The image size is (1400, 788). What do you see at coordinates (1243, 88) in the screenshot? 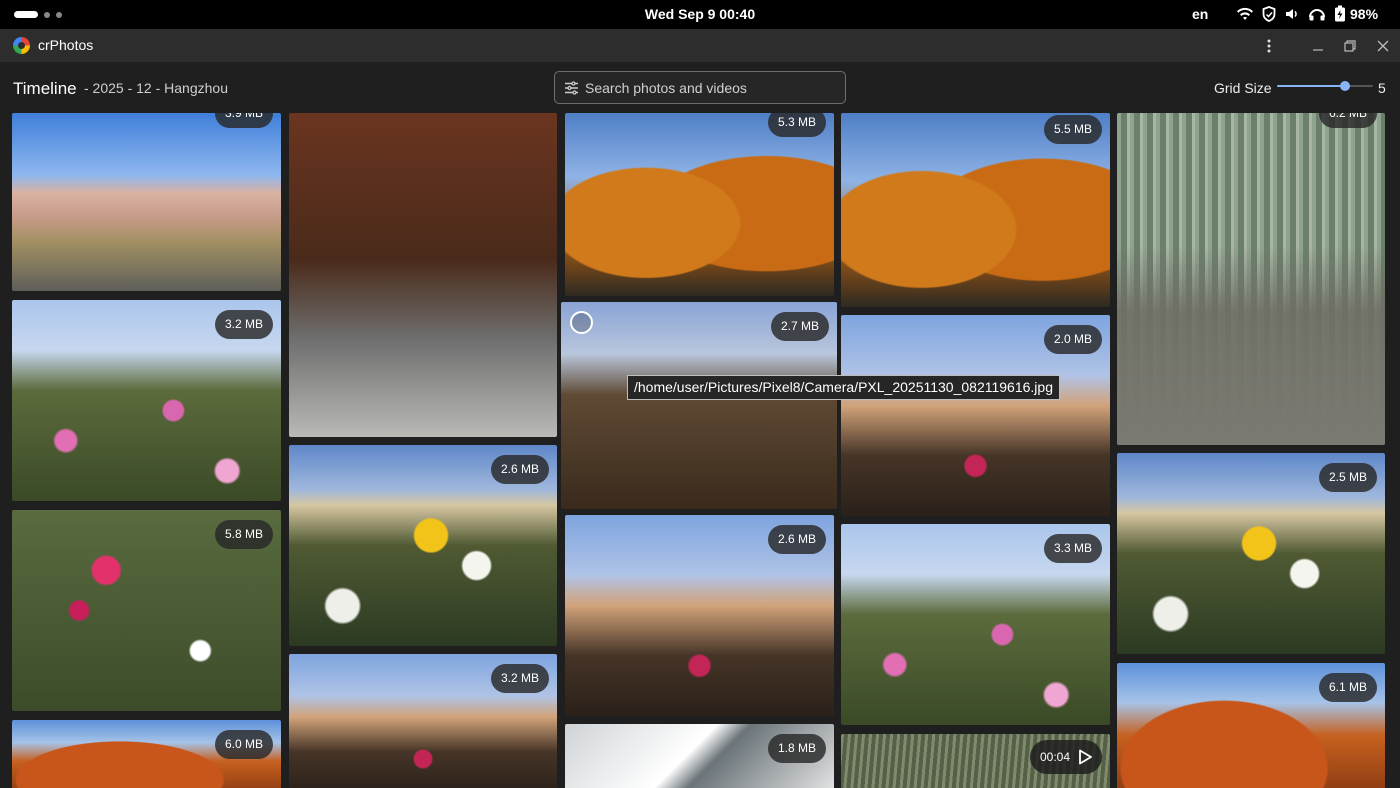
I see `grid-size-label: Grid Size` at bounding box center [1243, 88].